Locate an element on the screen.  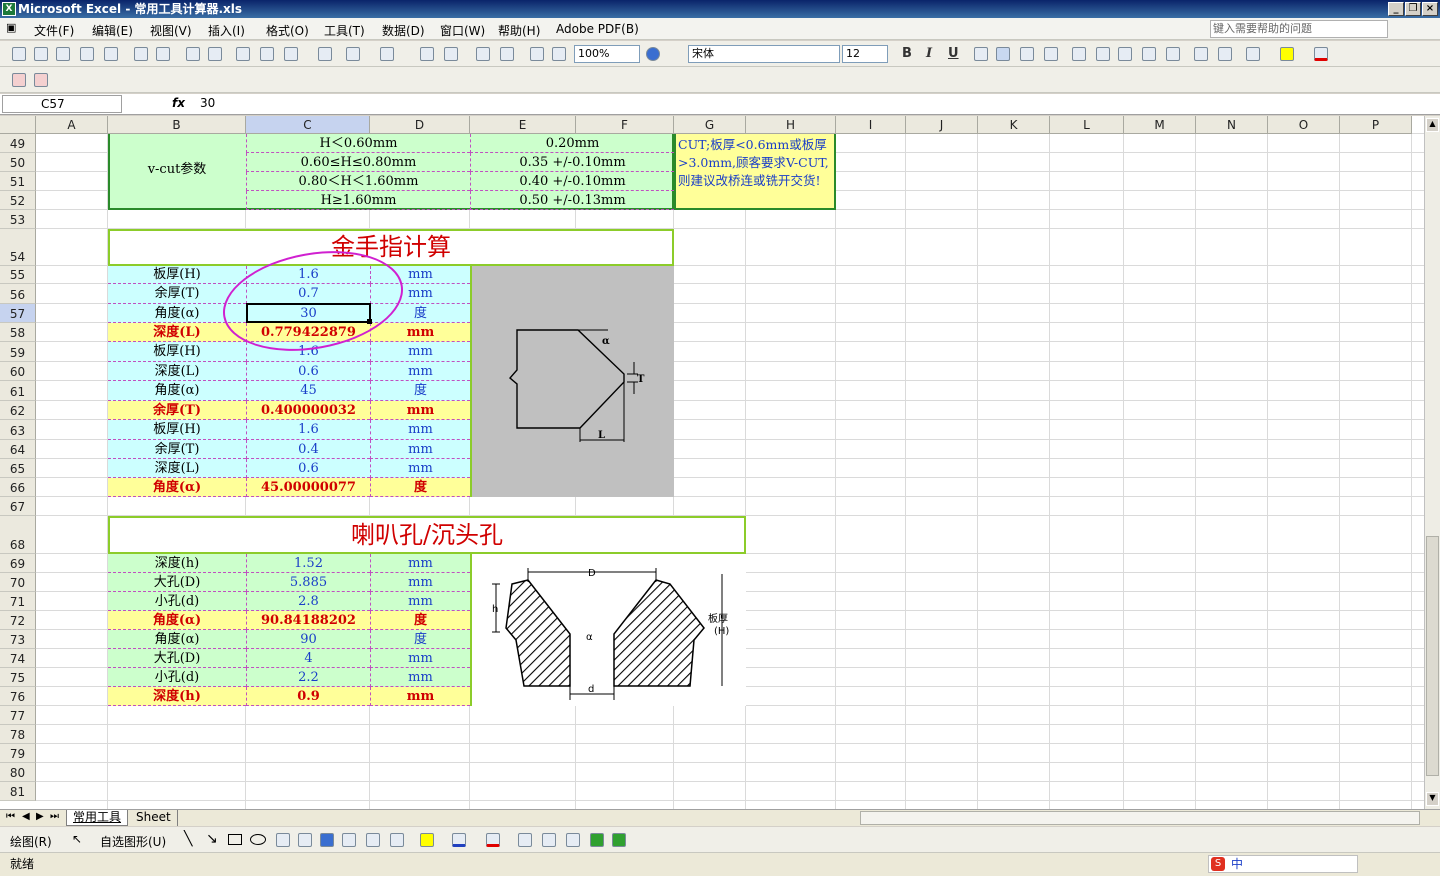
sort-desc-icon is located at coordinates (507, 54).